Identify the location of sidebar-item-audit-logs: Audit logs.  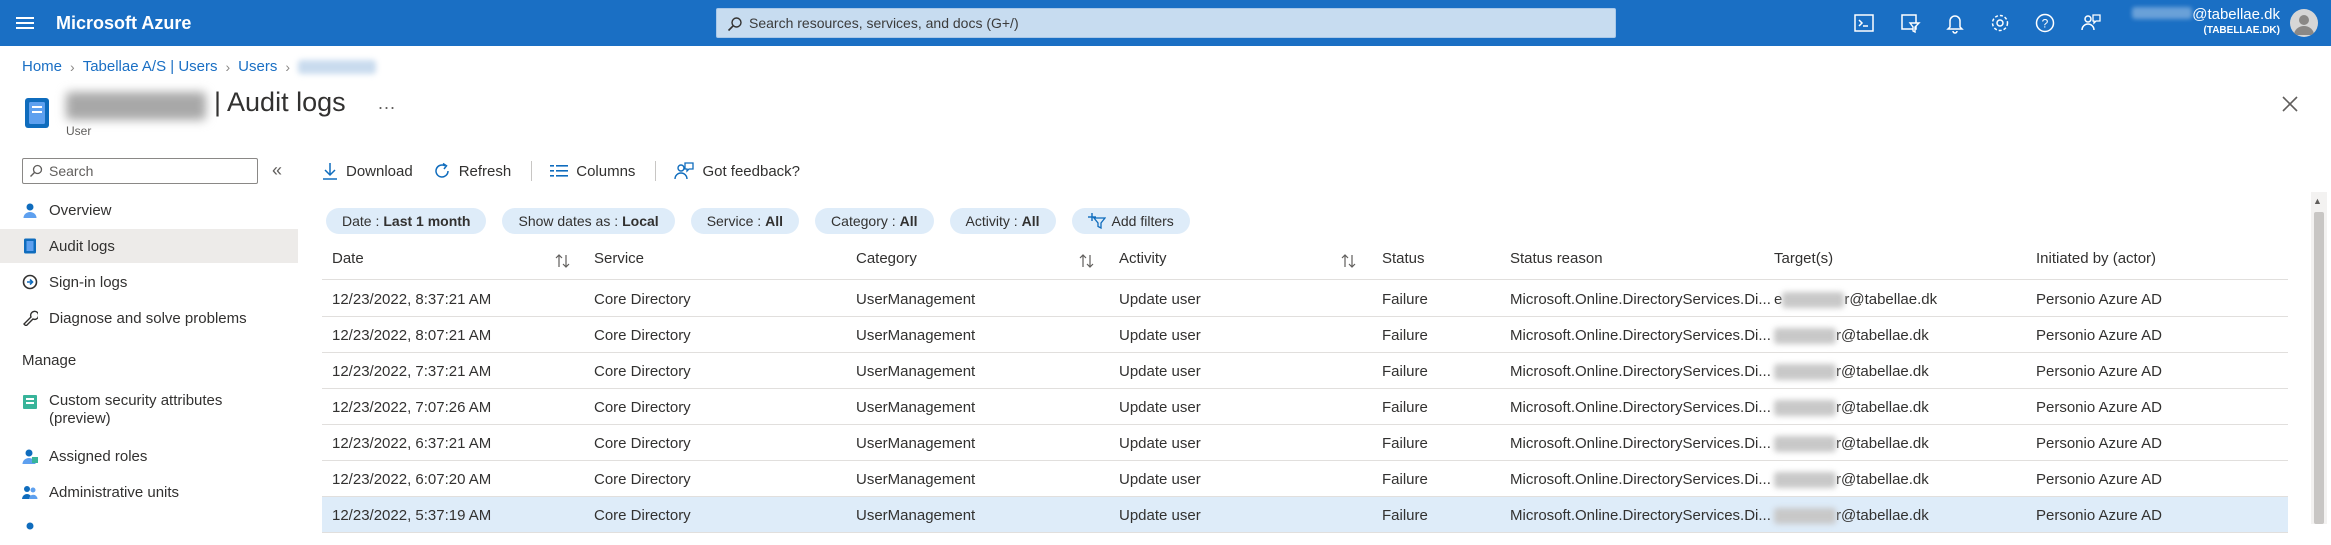
(149, 246).